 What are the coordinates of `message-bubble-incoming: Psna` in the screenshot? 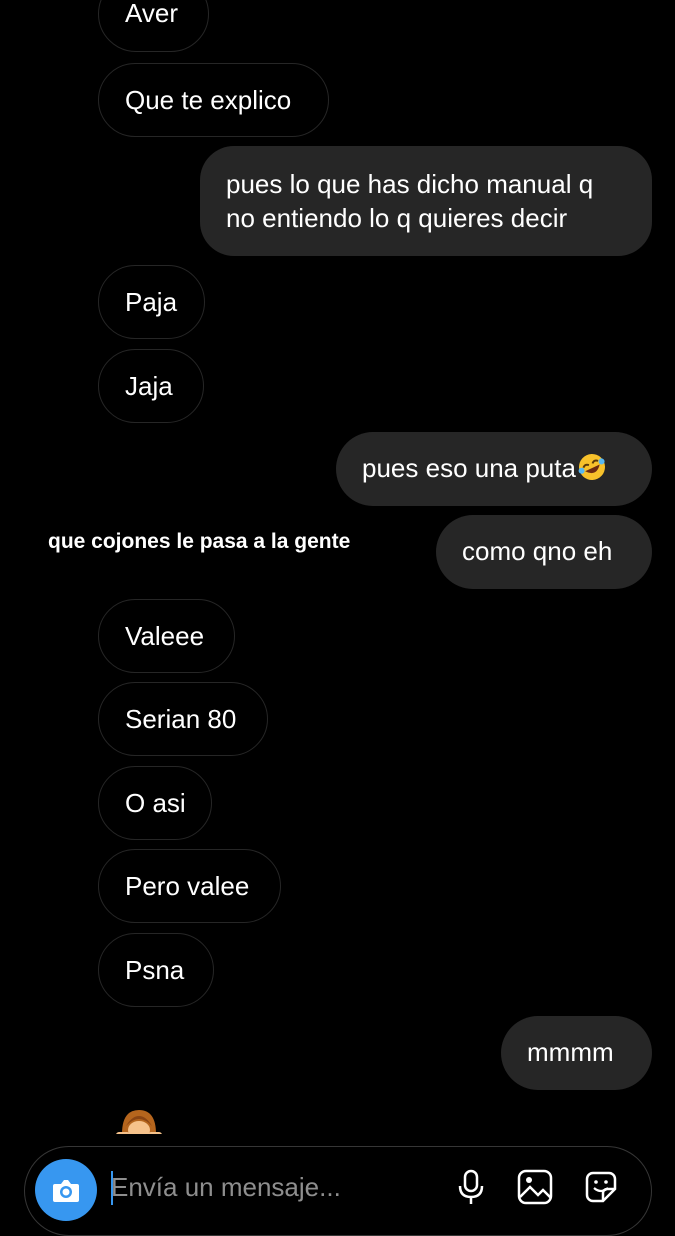 It's located at (156, 970).